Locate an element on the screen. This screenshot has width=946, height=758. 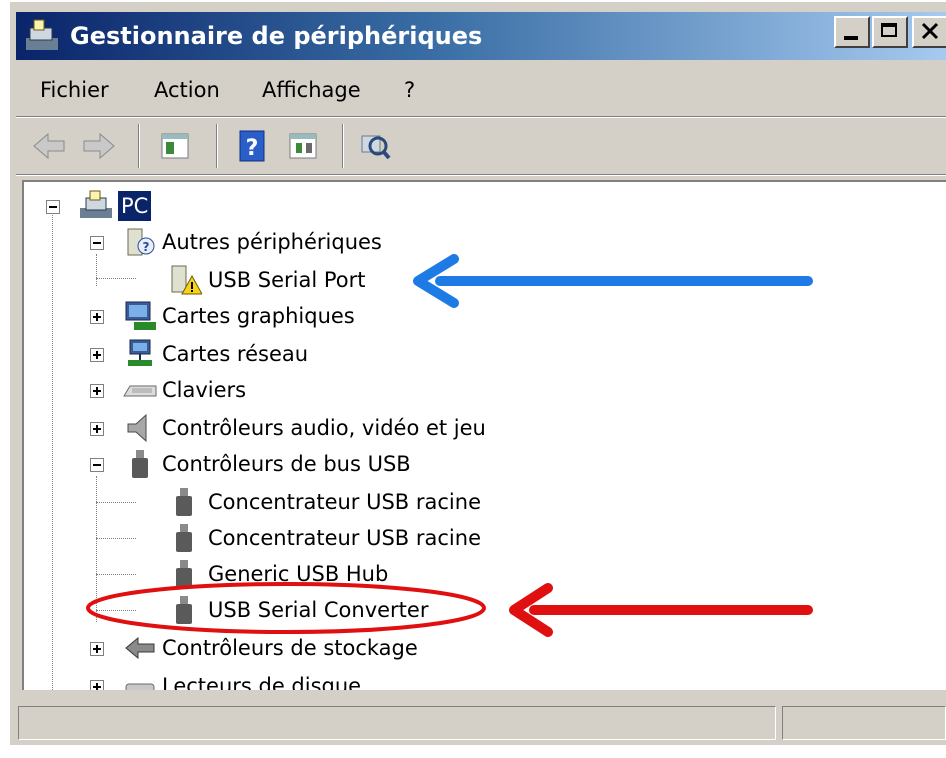
storage-controller-icon is located at coordinates (140, 648).